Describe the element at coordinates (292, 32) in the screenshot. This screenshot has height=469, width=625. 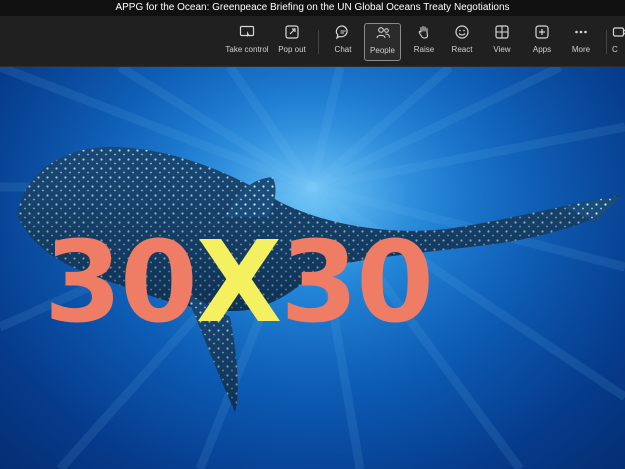
I see `pop-out-icon` at that location.